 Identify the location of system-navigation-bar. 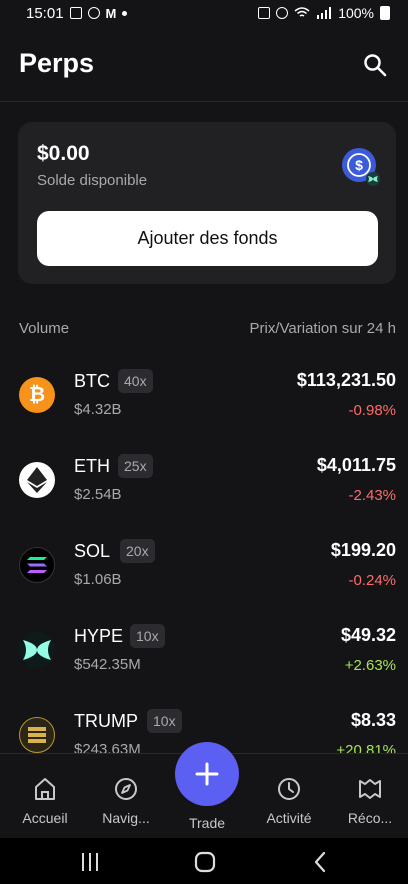
(204, 861).